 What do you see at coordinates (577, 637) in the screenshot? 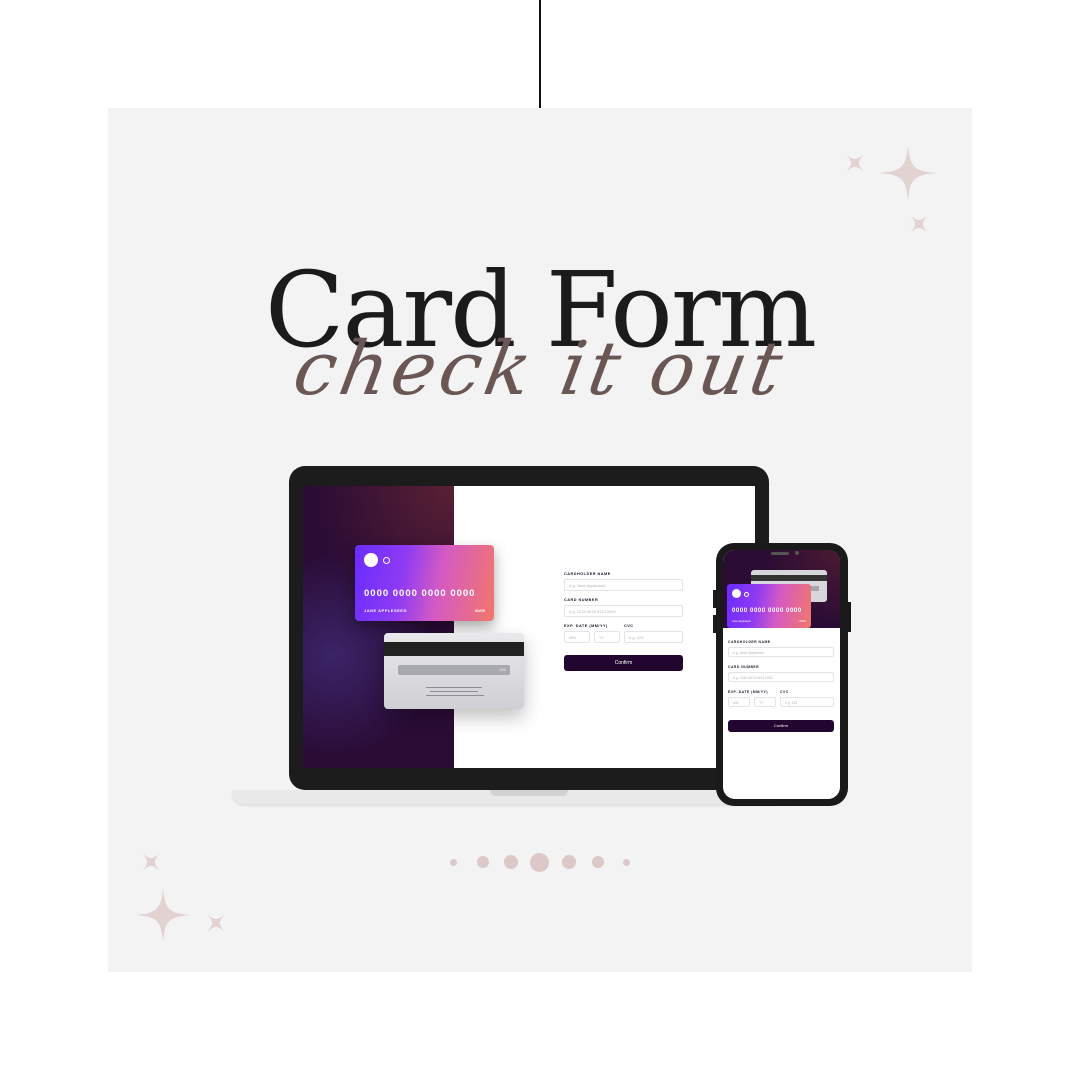
I see `exp-month-input: MM` at bounding box center [577, 637].